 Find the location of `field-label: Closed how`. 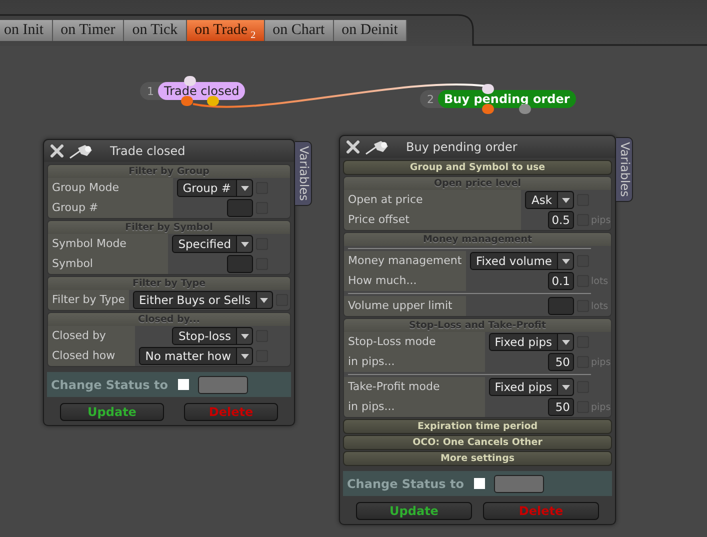

field-label: Closed how is located at coordinates (92, 356).